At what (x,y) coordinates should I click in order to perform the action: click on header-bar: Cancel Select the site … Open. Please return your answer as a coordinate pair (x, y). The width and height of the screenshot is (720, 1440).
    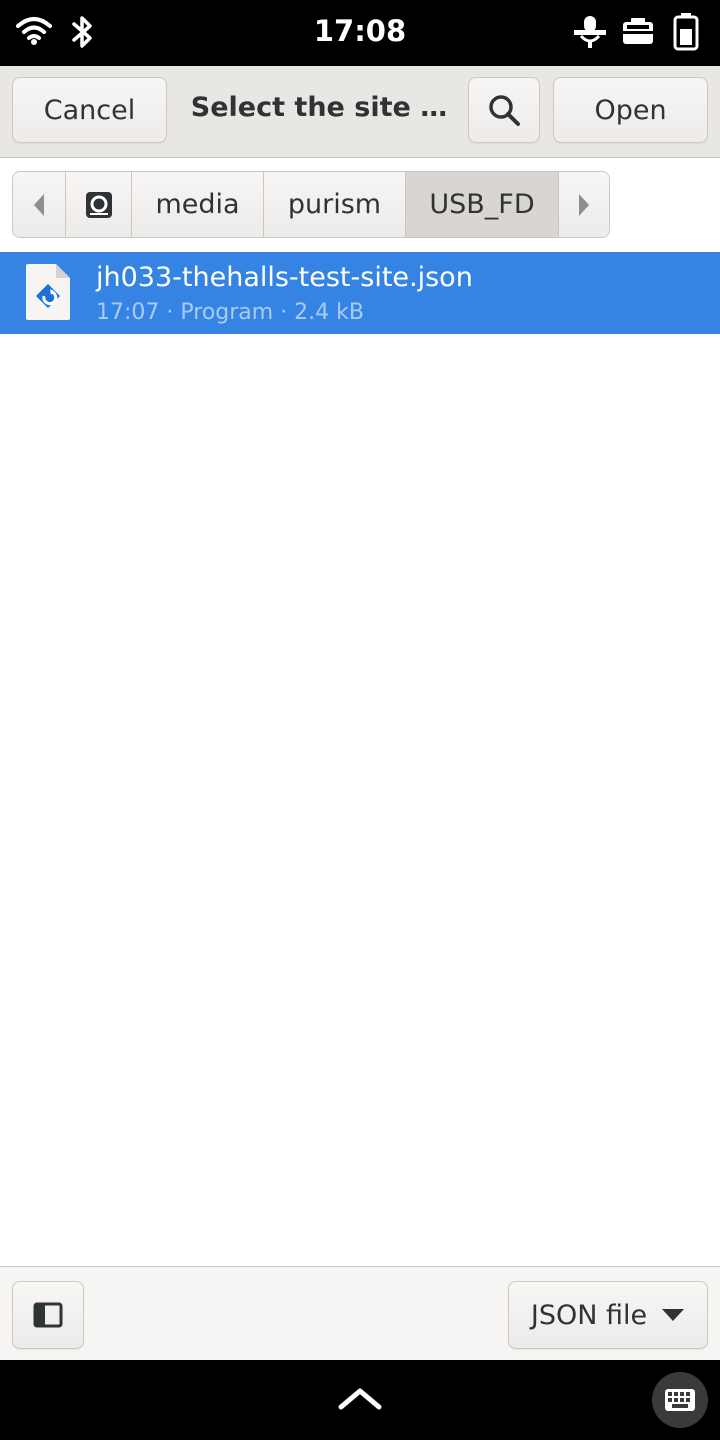
    Looking at the image, I should click on (360, 112).